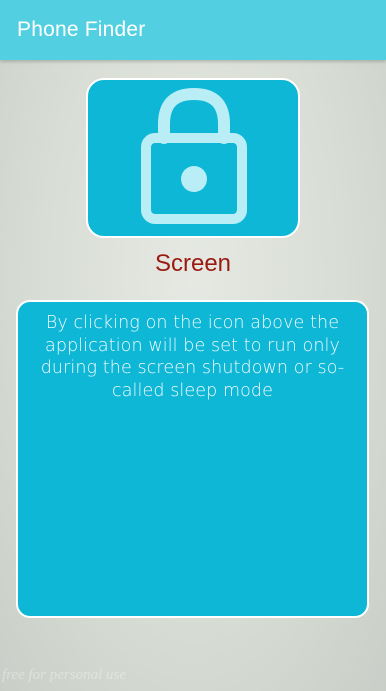 Image resolution: width=386 pixels, height=691 pixels. I want to click on app-title: Phone Finder, so click(81, 29).